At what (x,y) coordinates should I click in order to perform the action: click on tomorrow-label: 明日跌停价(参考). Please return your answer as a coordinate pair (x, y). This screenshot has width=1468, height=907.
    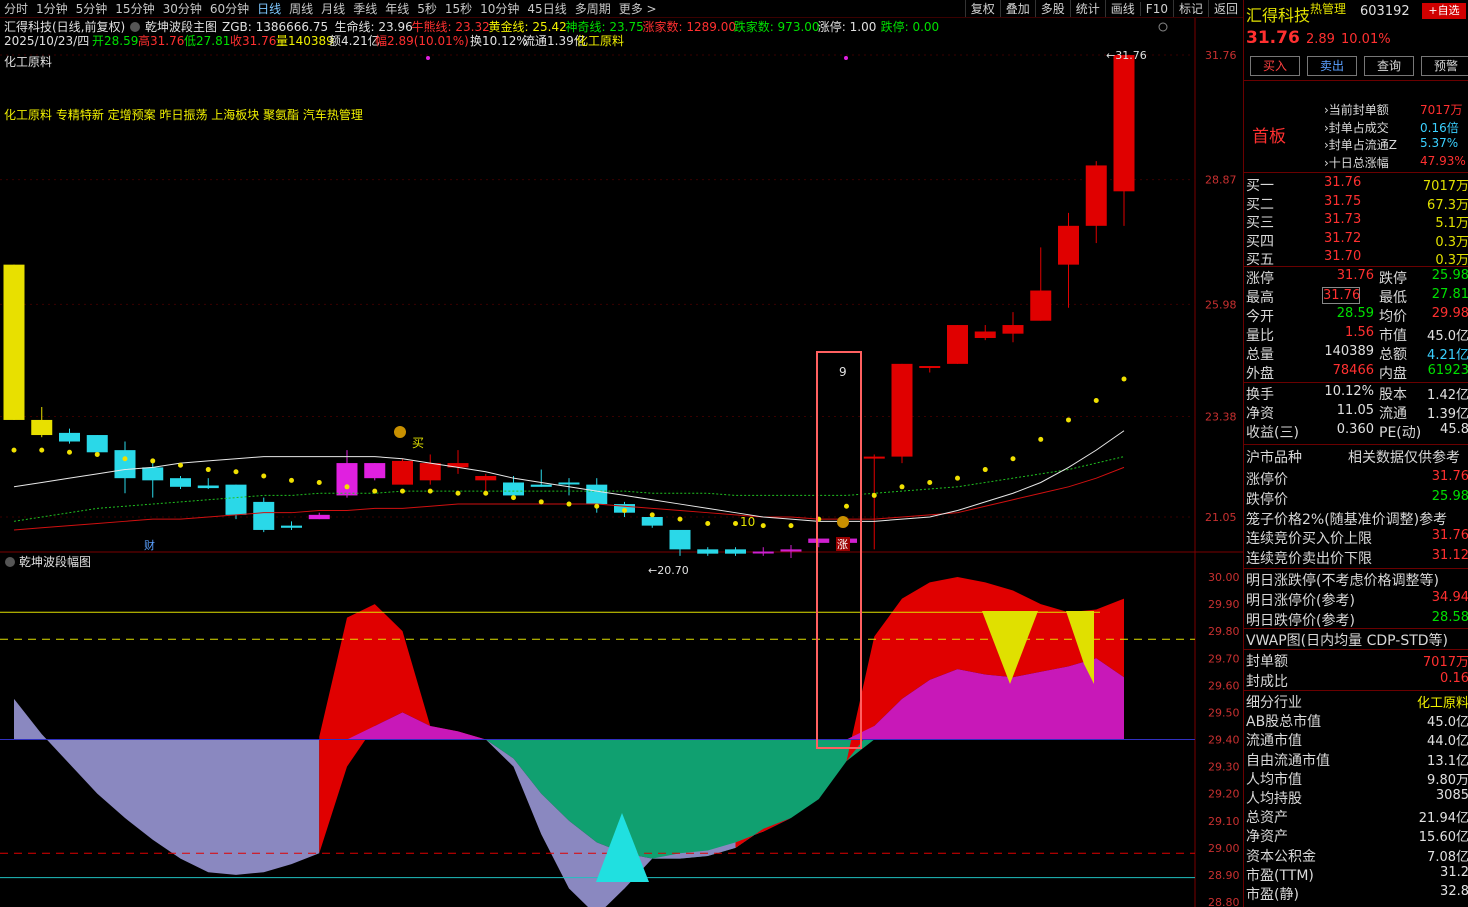
    Looking at the image, I should click on (1300, 620).